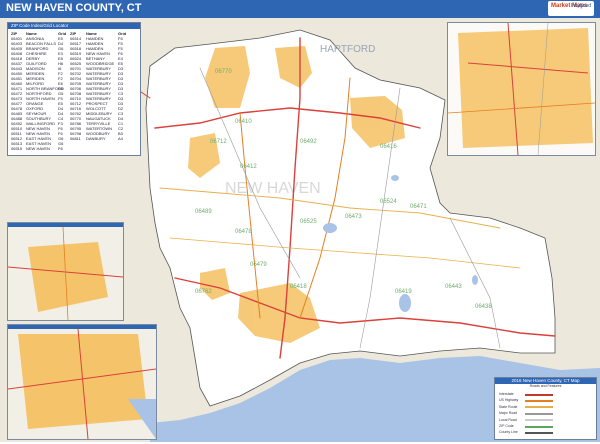 Image resolution: width=600 pixels, height=444 pixels. What do you see at coordinates (38, 148) in the screenshot?
I see `legend-cell: NEW HAVEN` at bounding box center [38, 148].